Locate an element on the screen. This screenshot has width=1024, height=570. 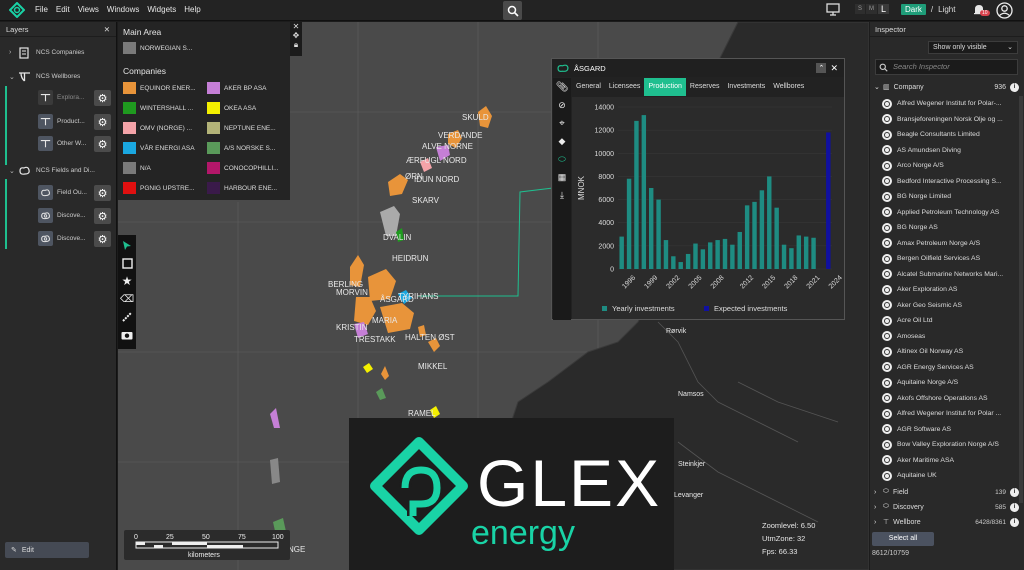
edit-layers-button: ✎ Edit is located at coordinates (47, 550).